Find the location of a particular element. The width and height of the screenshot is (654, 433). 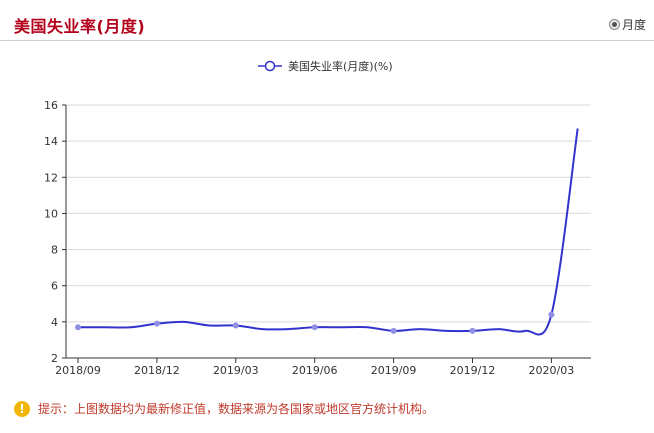

x-tick-label: 2019/06 is located at coordinates (315, 370).